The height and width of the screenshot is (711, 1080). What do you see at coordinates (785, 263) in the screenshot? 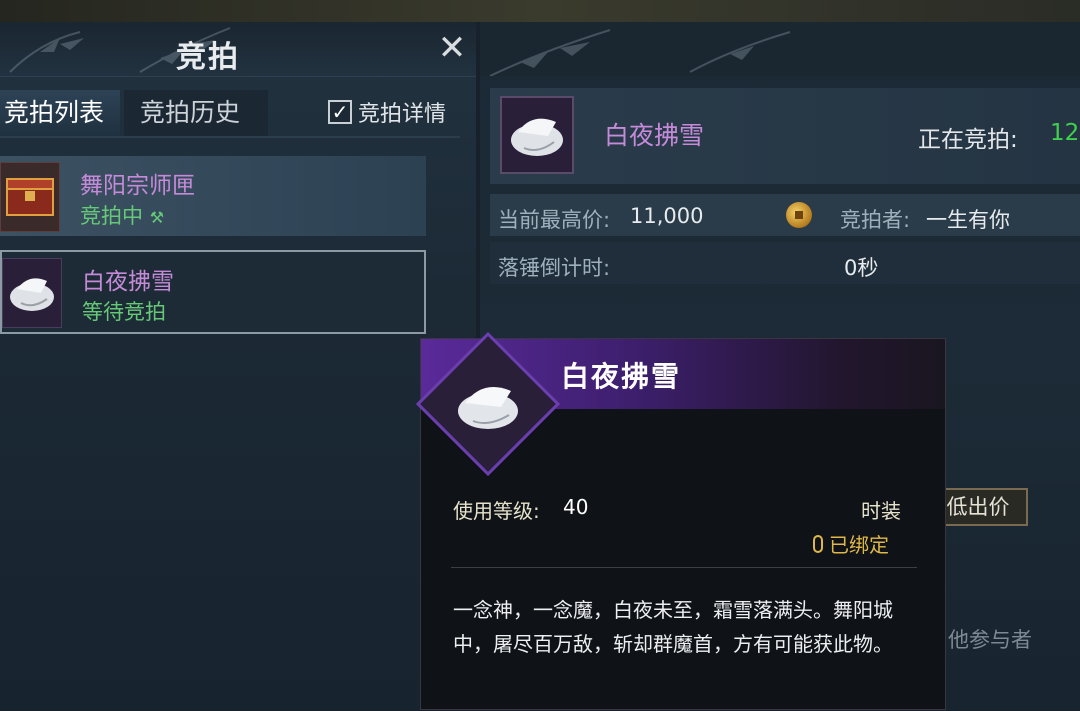
I see `countdown-row: 落锤倒计时: 0秒` at bounding box center [785, 263].